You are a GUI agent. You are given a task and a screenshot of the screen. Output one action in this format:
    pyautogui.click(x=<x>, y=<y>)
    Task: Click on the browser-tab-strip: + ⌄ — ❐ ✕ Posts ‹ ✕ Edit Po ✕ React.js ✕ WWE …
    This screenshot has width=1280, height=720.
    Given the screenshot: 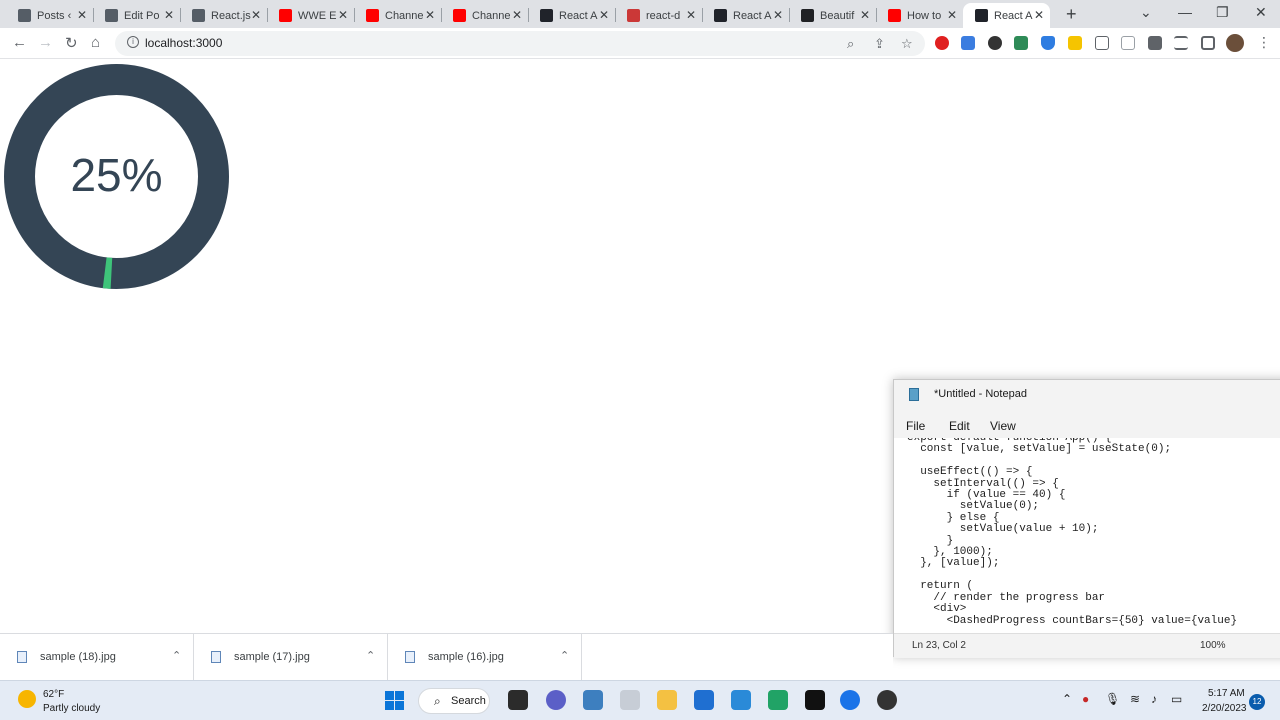 What is the action you would take?
    pyautogui.click(x=640, y=14)
    